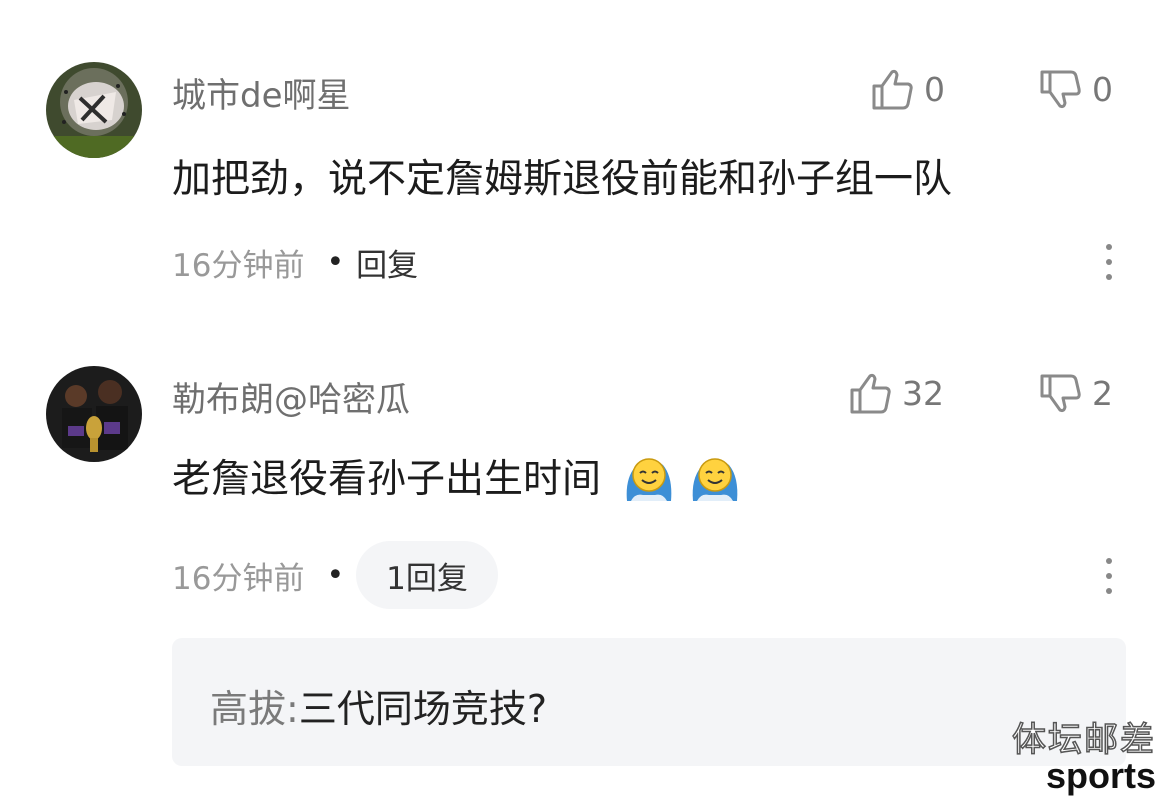 The image size is (1170, 804). I want to click on sub-reply-text: 高拔:三代同场竞技?, so click(378, 705).